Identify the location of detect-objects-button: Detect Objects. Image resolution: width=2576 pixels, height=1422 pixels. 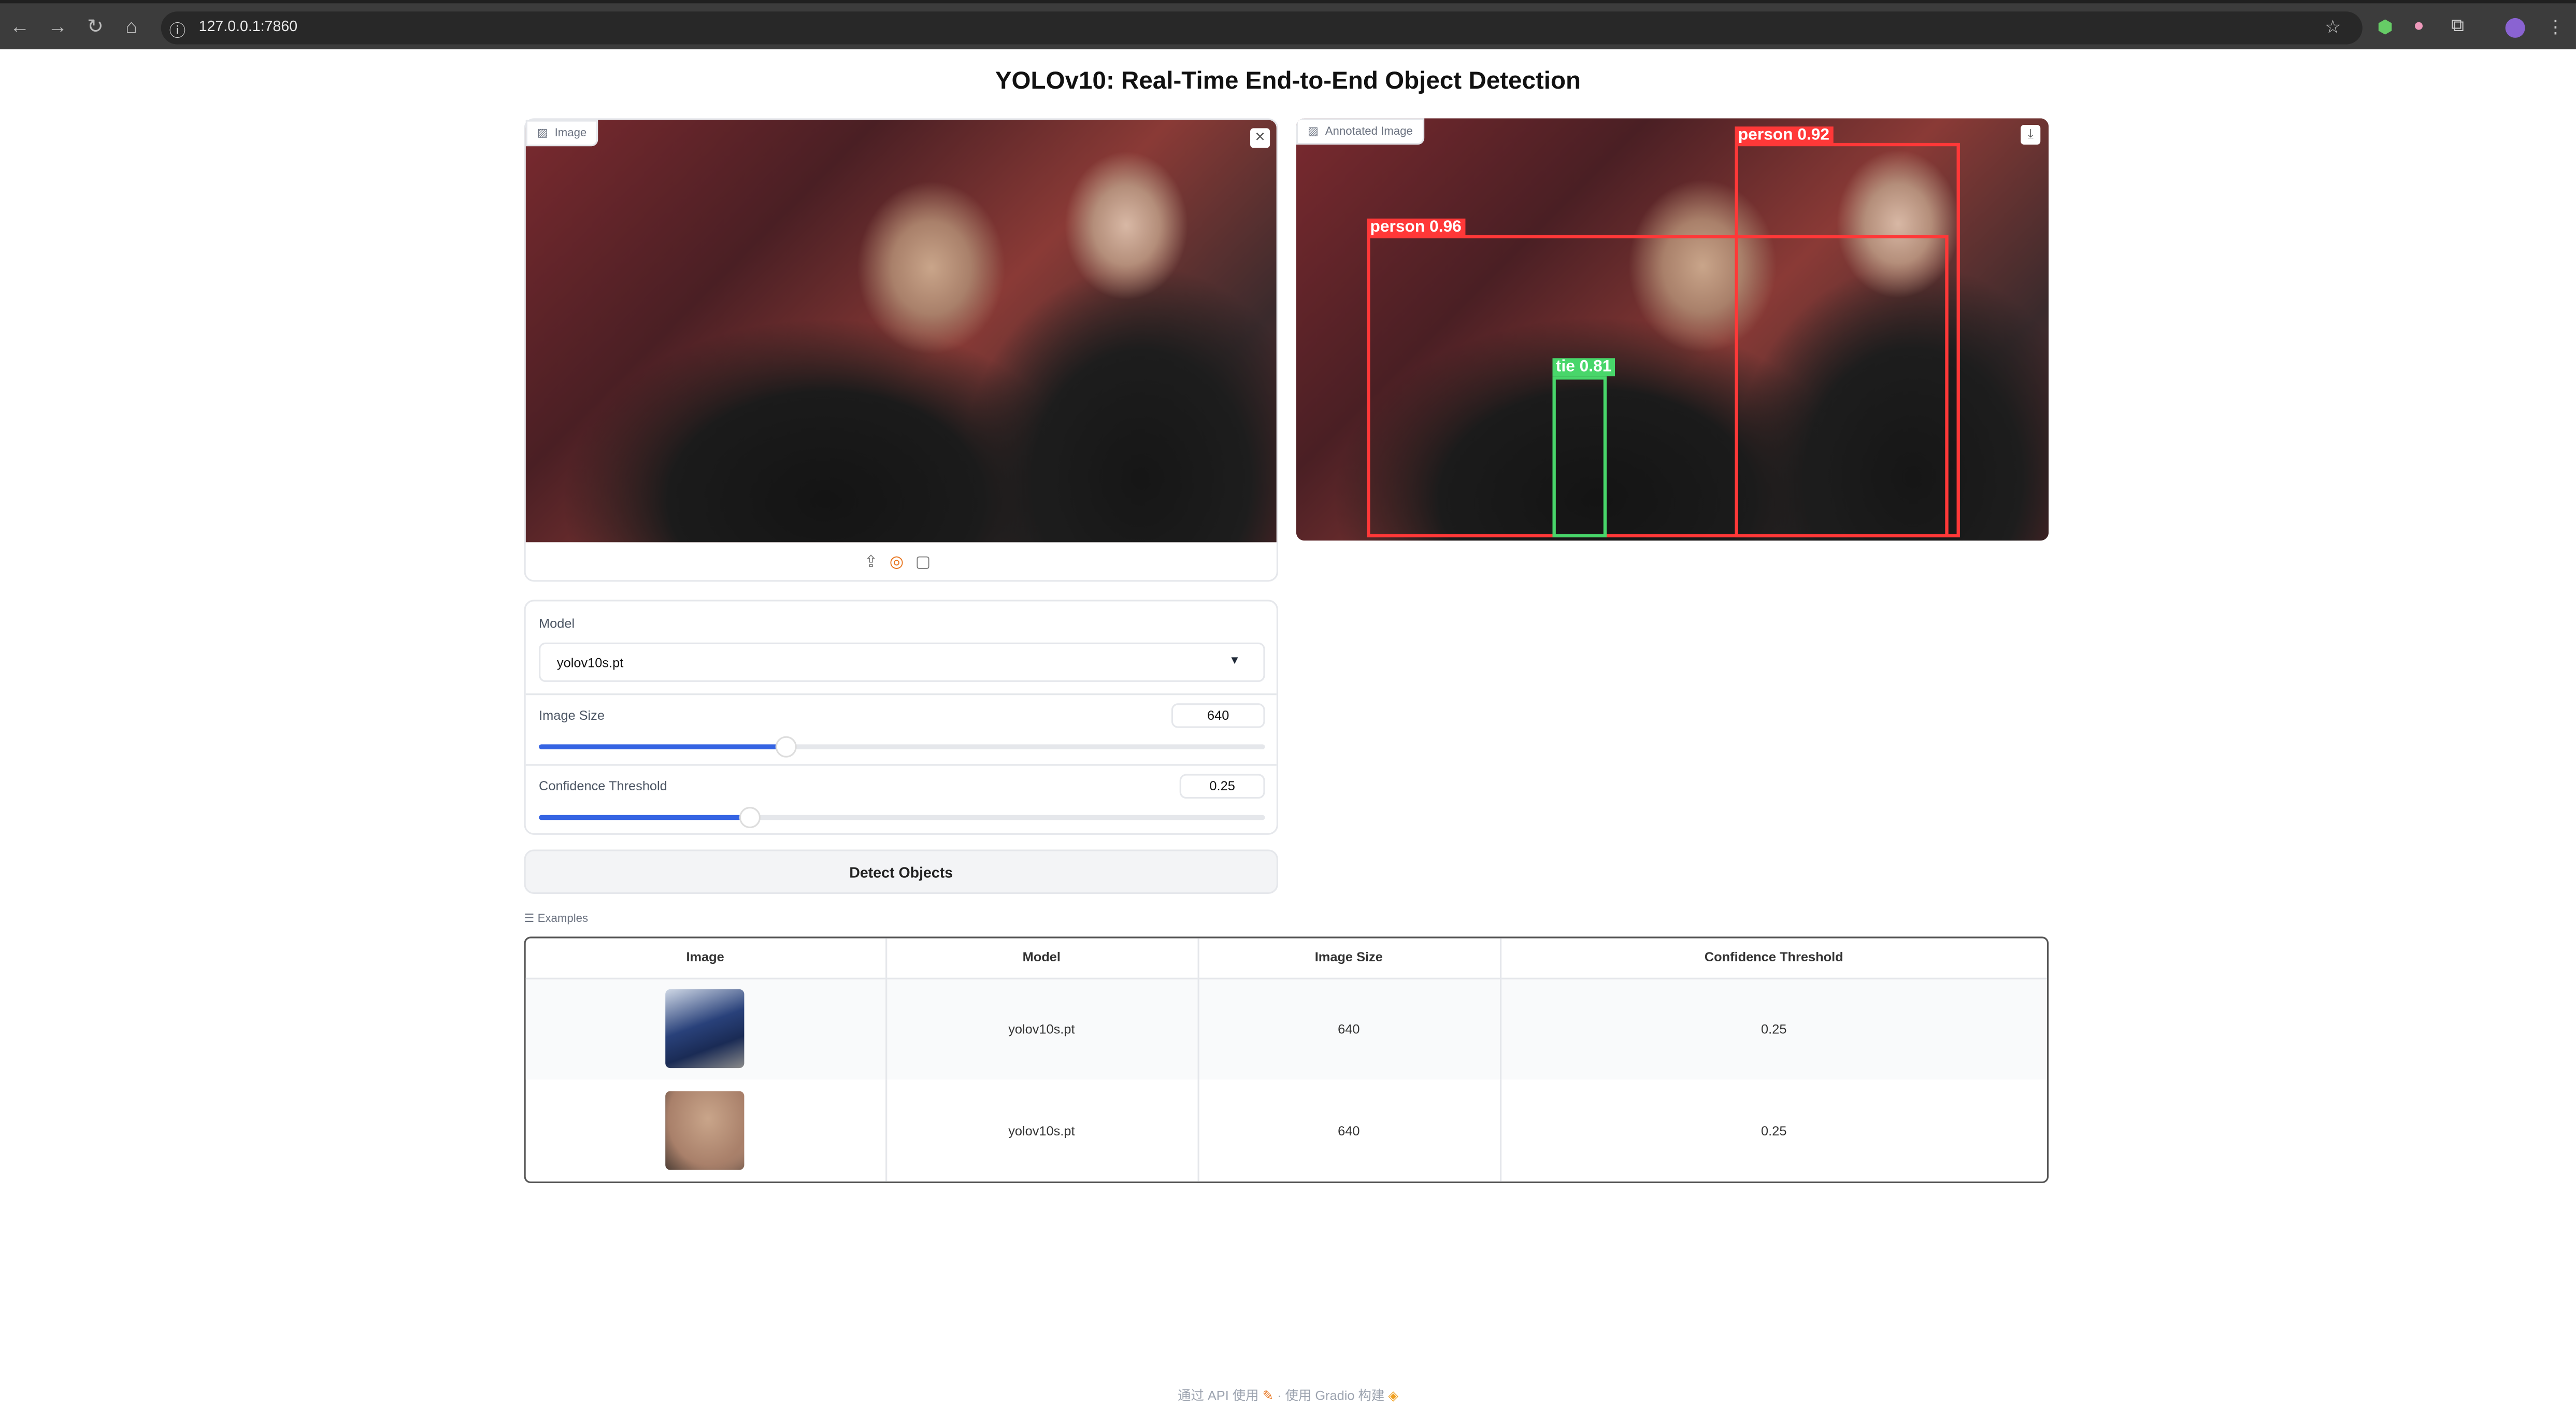
(901, 871).